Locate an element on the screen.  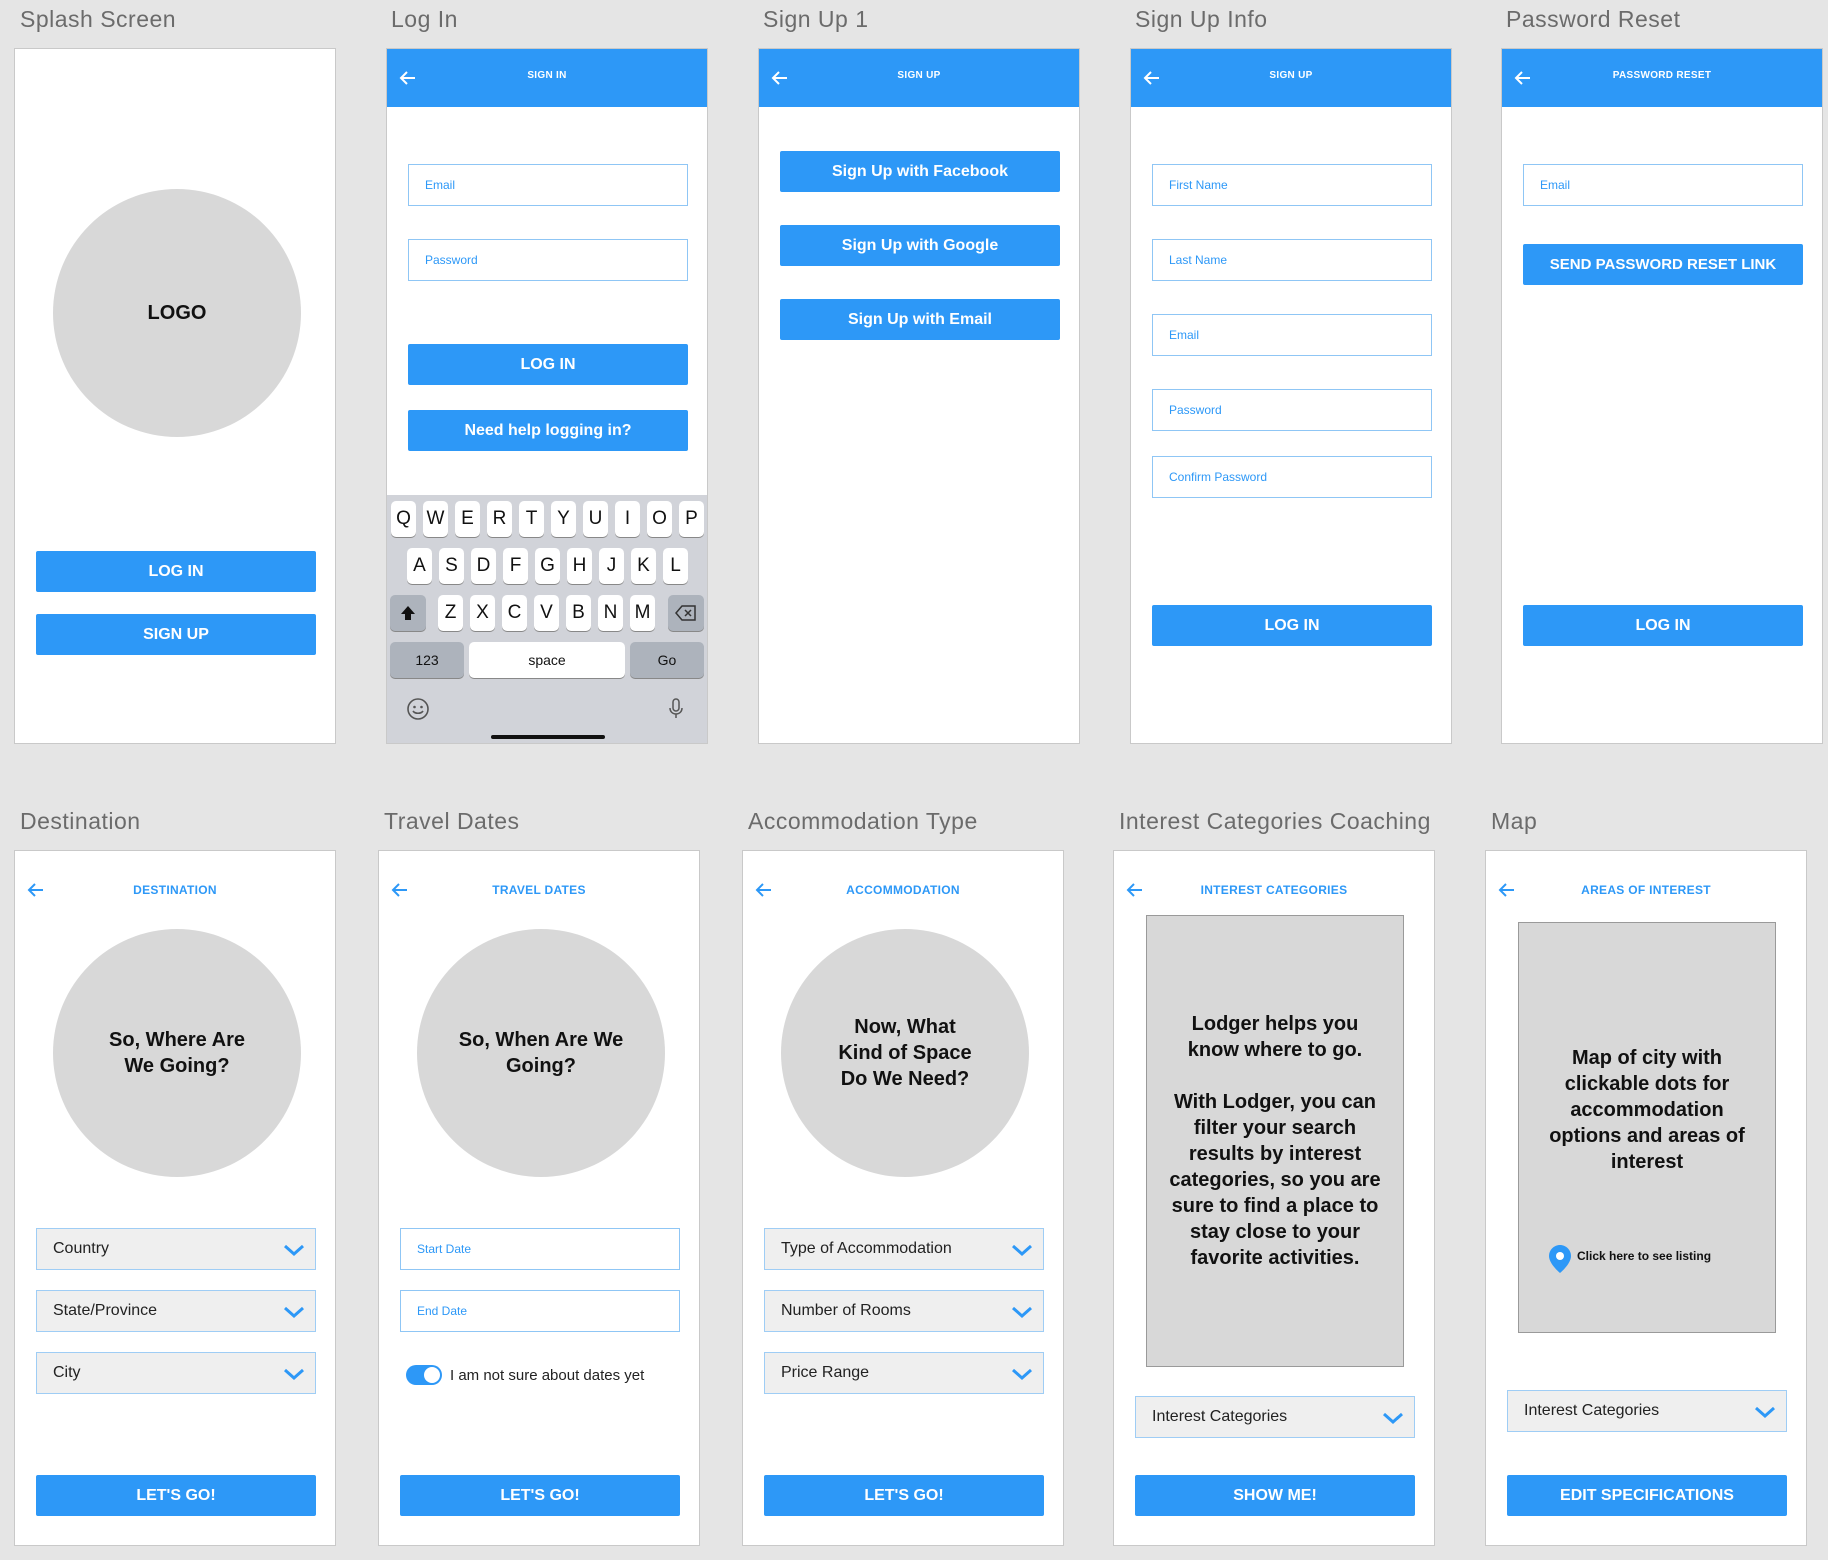
city-select: City is located at coordinates (176, 1373).